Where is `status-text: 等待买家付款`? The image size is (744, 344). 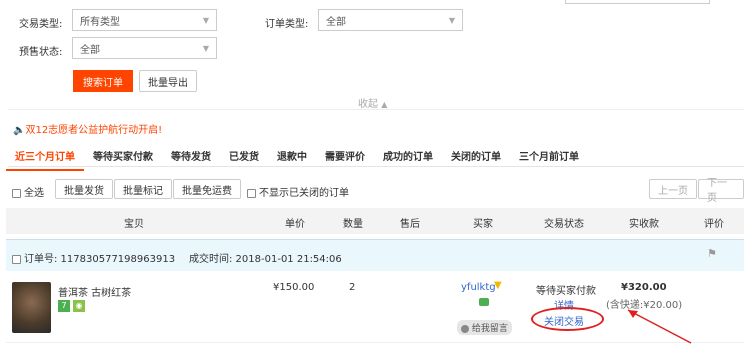 status-text: 等待买家付款 is located at coordinates (566, 291).